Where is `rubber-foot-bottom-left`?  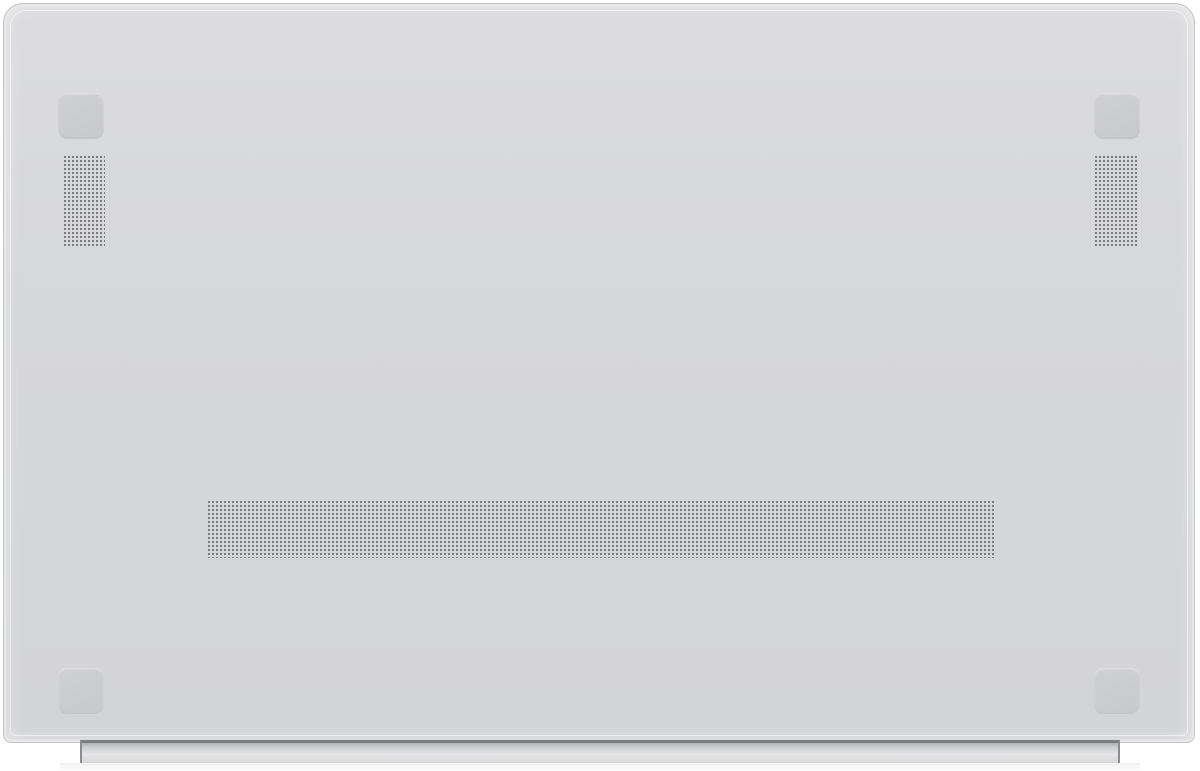
rubber-foot-bottom-left is located at coordinates (81, 691).